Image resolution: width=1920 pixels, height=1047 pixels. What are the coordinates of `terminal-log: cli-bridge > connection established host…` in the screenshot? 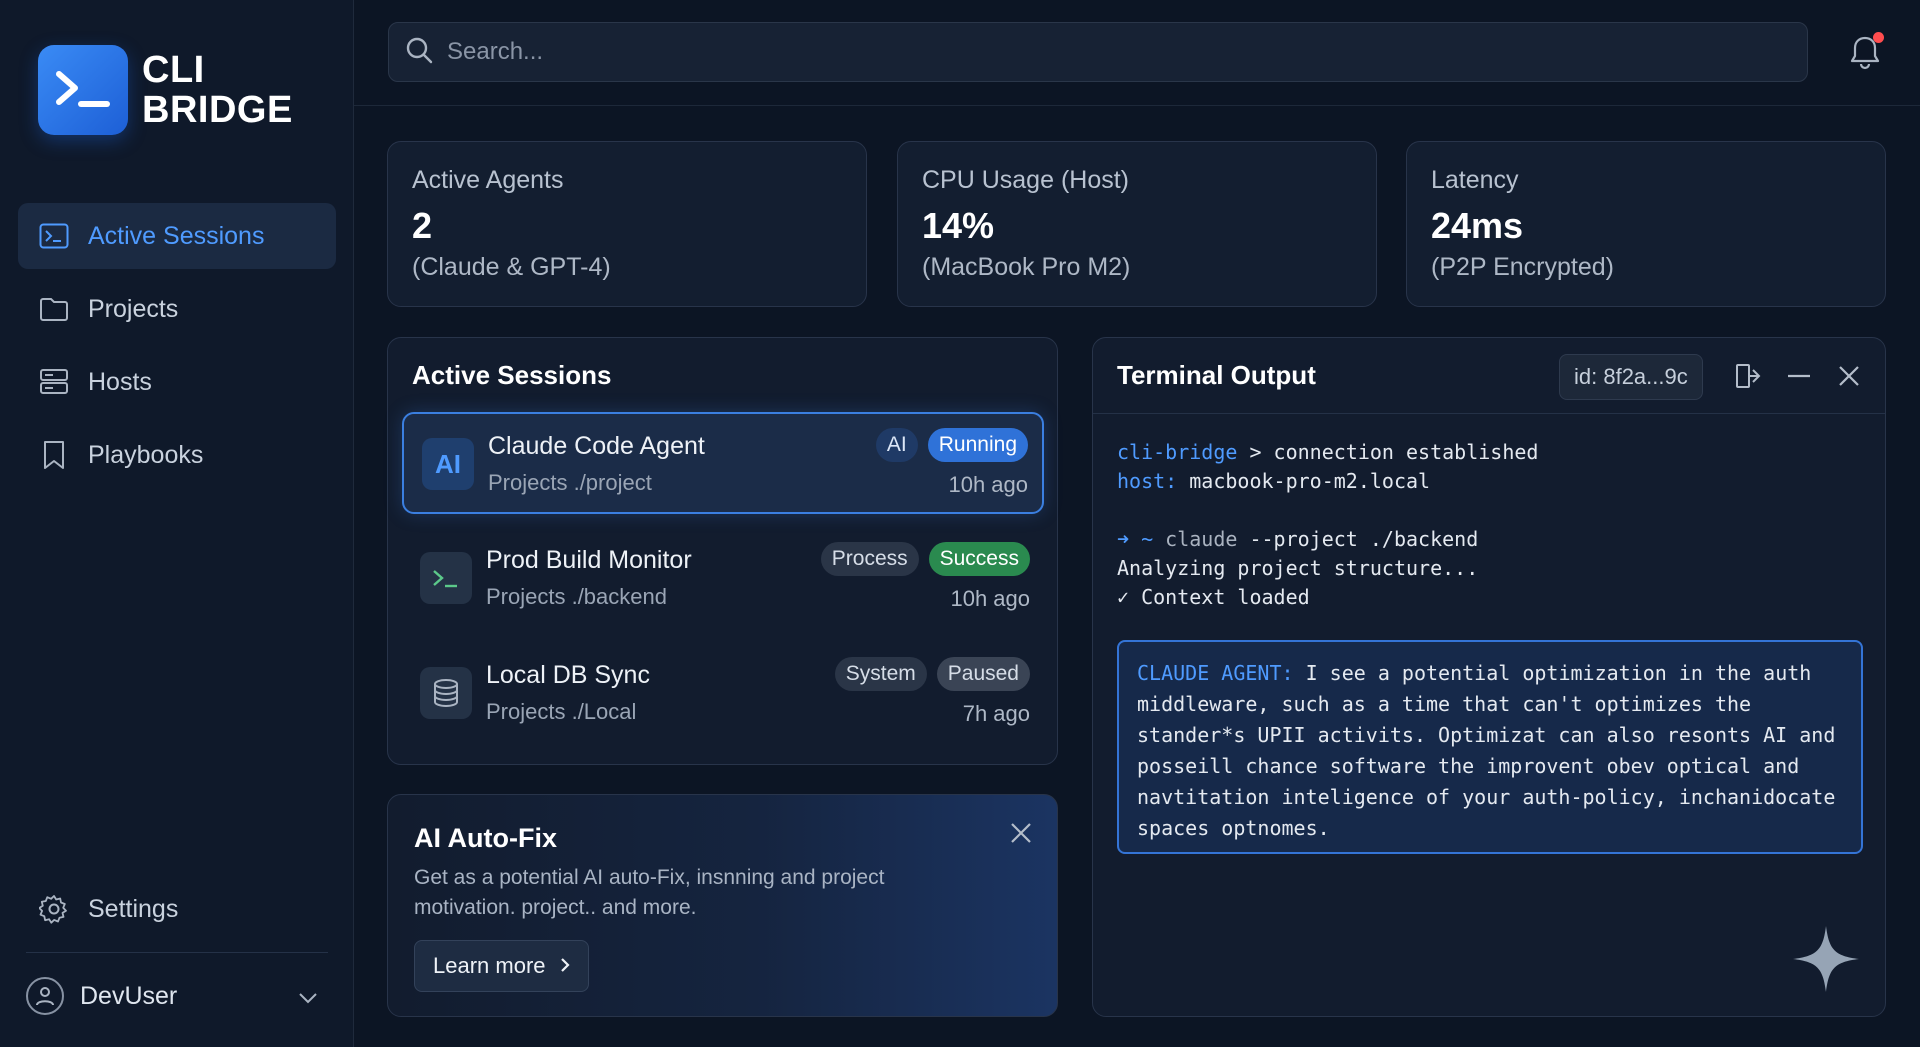 It's located at (1487, 525).